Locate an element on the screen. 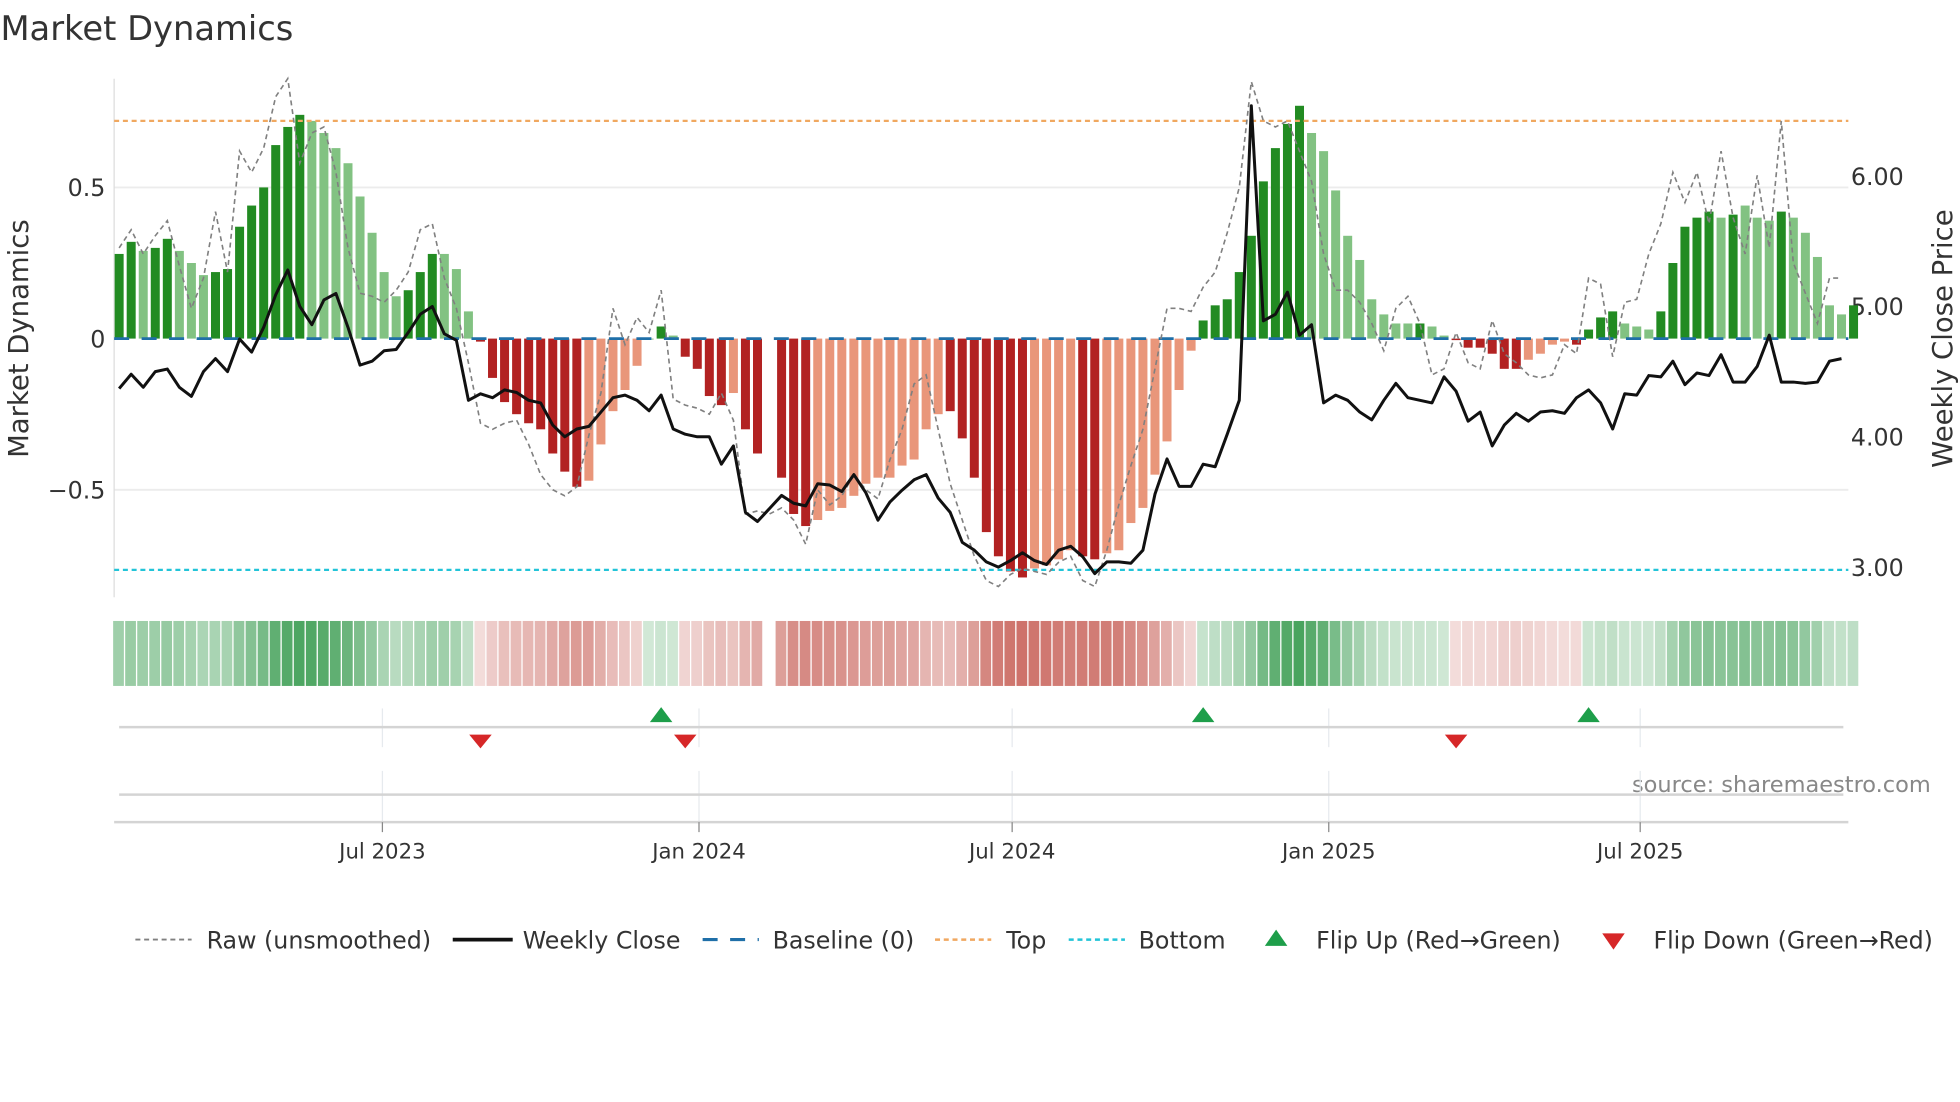  y-tick-label-right: 6.00 is located at coordinates (1877, 177).